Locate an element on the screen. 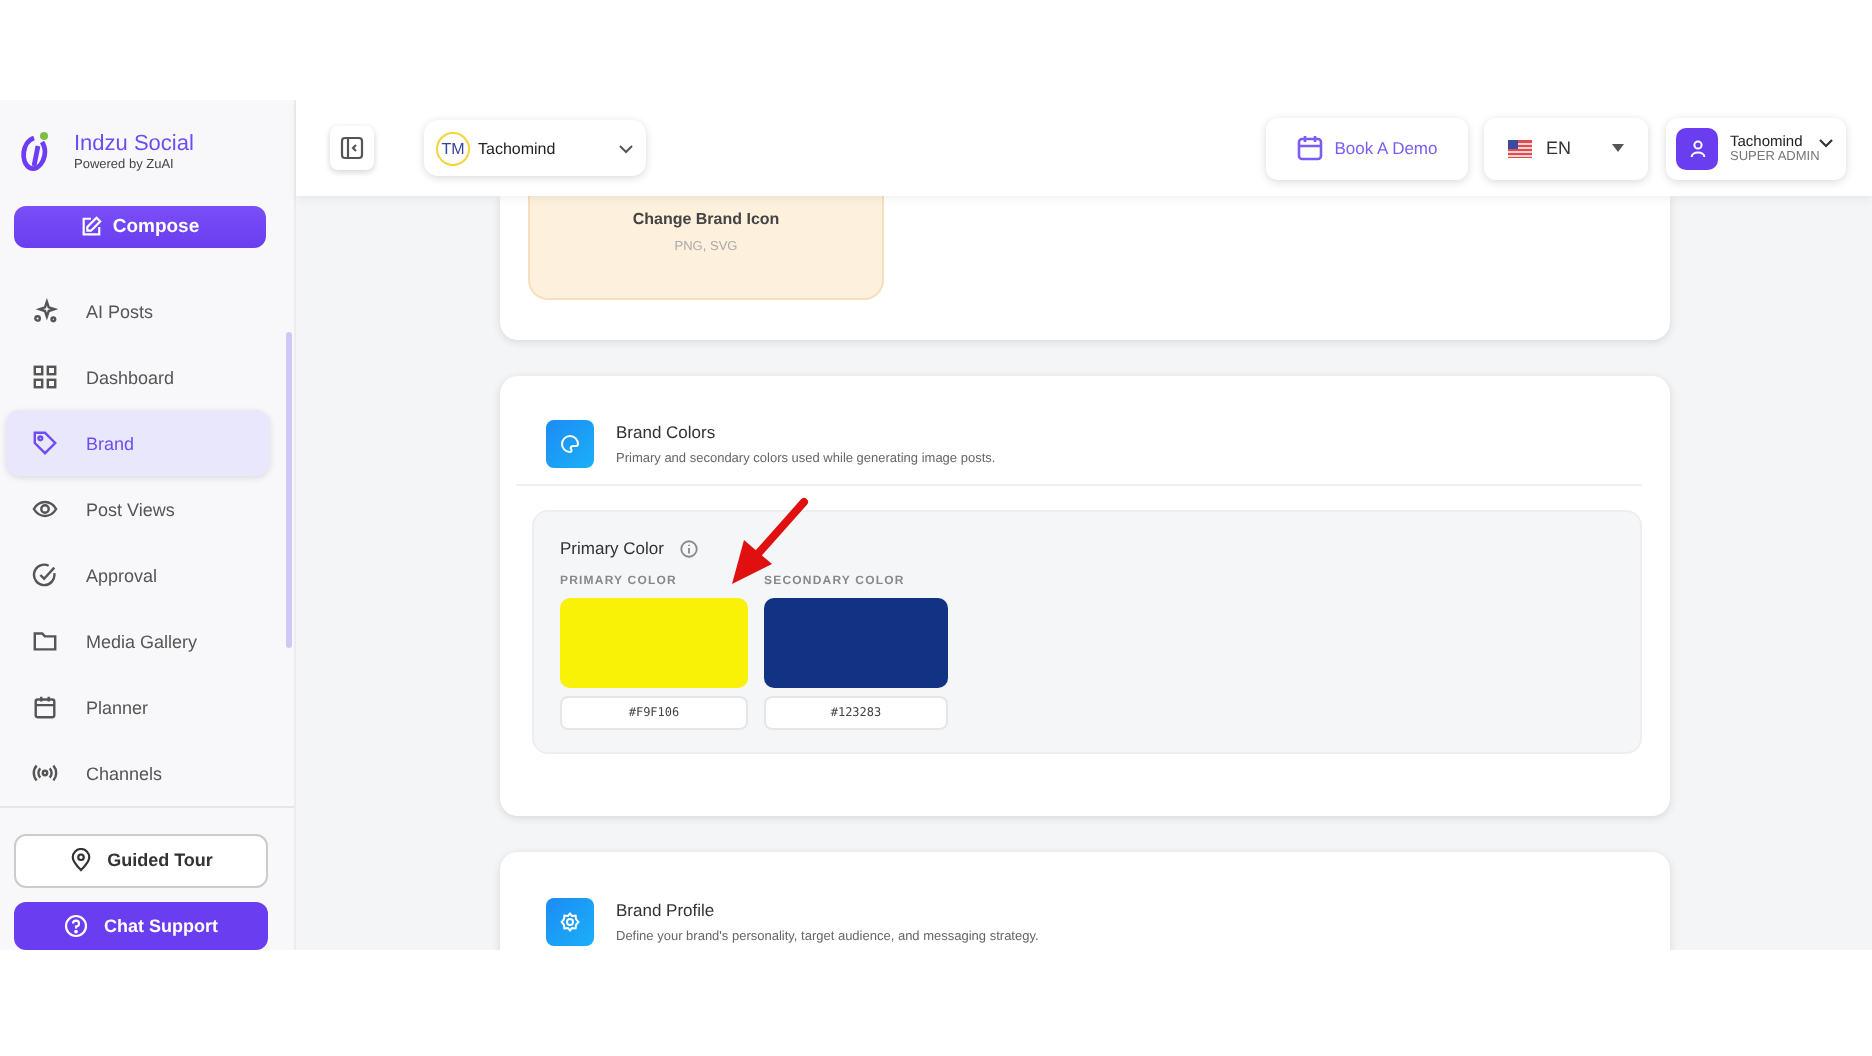  nav-item: Planner is located at coordinates (138, 707).